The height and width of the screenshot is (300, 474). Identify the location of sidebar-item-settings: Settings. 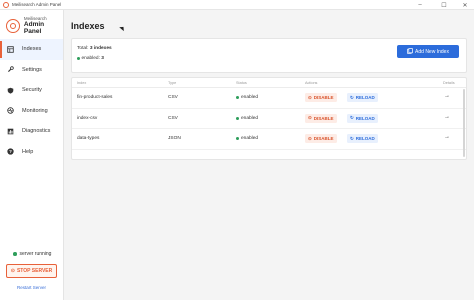
(31, 70).